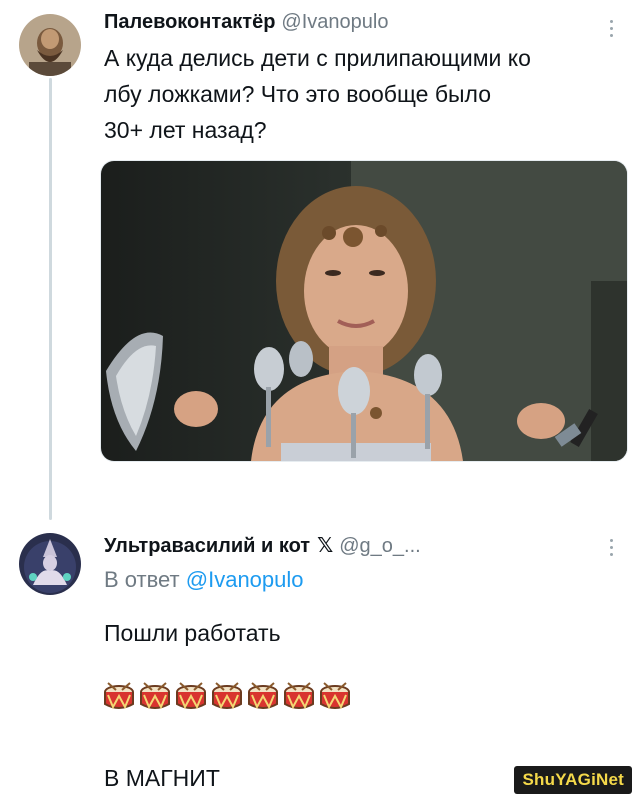 The height and width of the screenshot is (800, 640). I want to click on tweet-header: Палевоконтактёр @Ivanopulo, so click(246, 22).